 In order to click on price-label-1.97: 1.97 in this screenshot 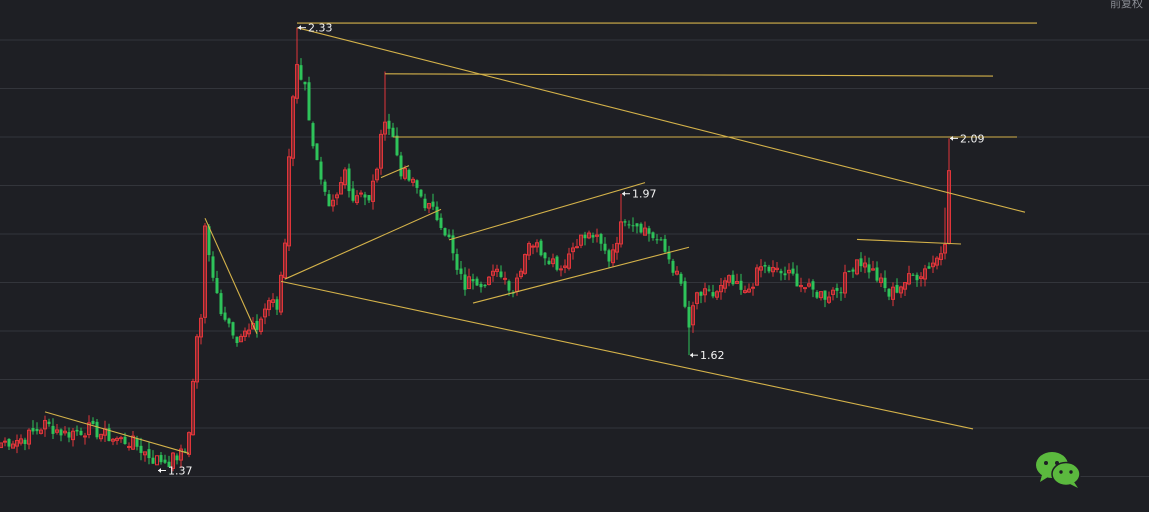, I will do `click(639, 194)`.